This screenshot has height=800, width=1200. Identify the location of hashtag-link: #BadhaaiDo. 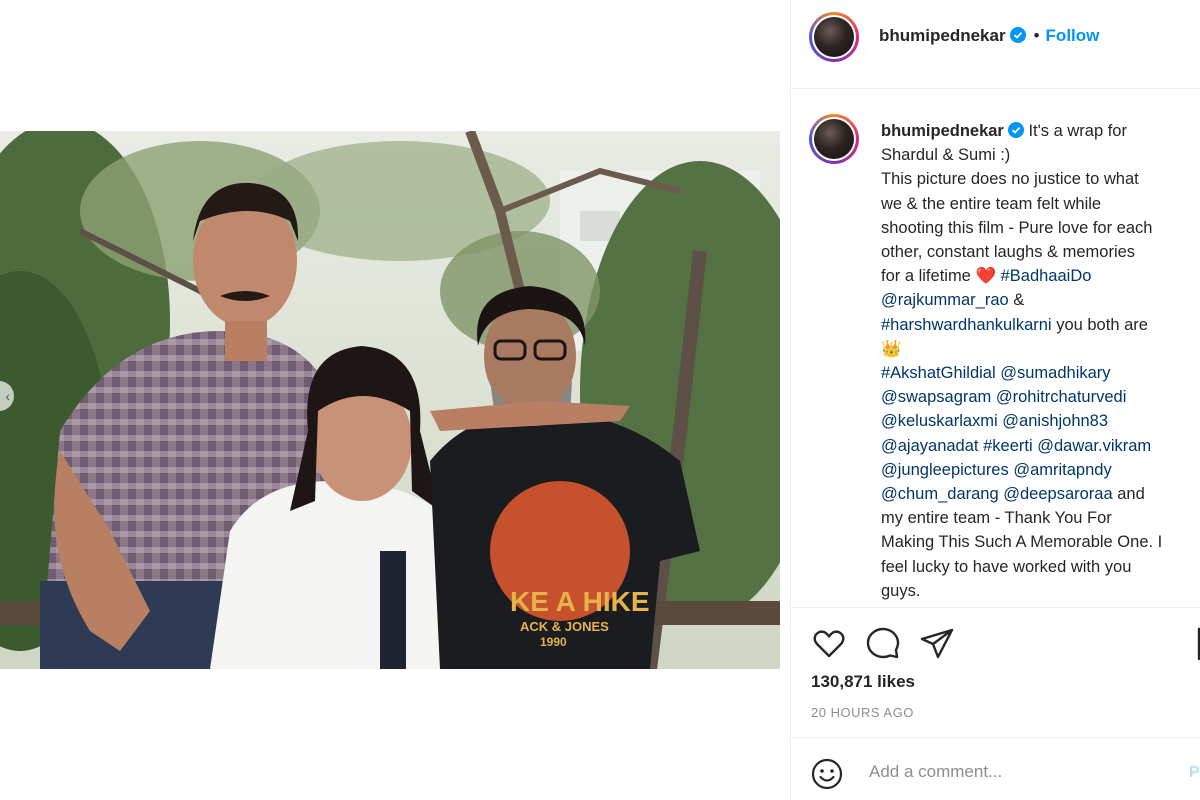
(1046, 276).